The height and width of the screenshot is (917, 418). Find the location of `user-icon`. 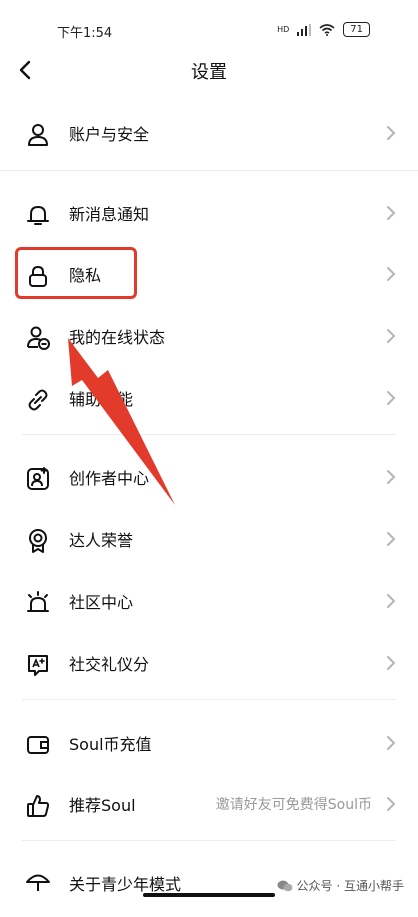

user-icon is located at coordinates (38, 135).